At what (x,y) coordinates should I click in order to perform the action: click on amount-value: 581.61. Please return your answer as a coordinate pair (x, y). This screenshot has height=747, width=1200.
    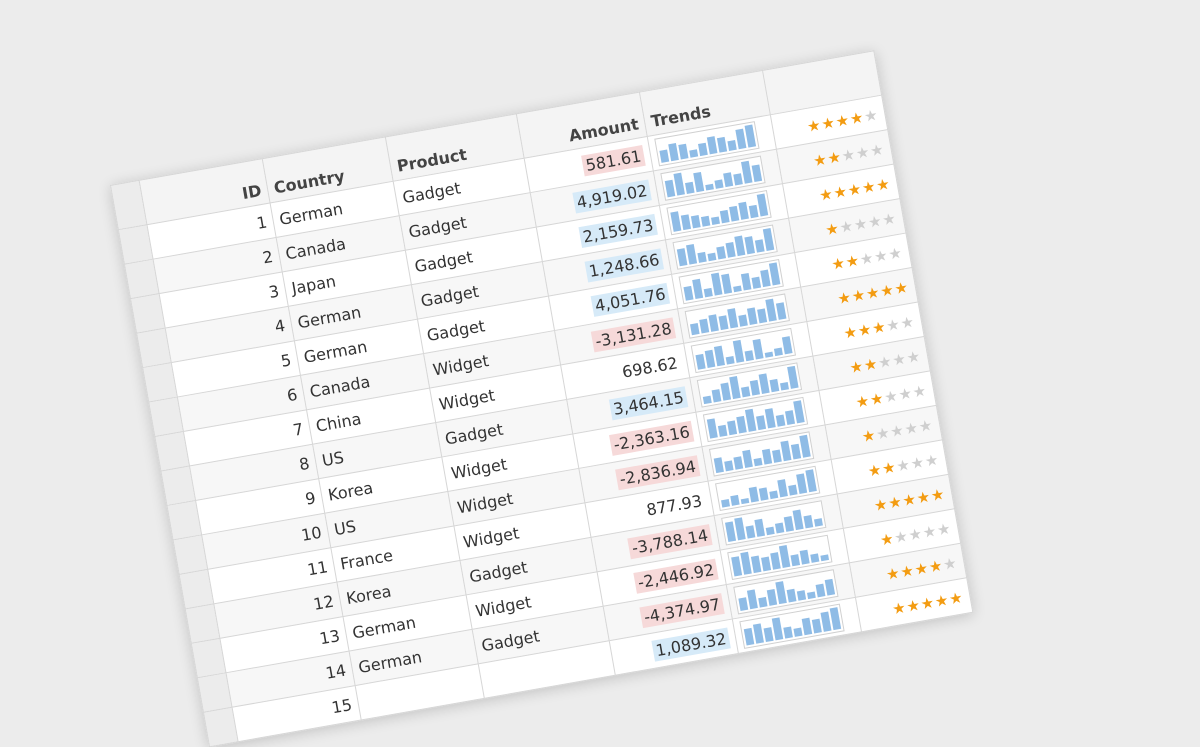
    Looking at the image, I should click on (613, 160).